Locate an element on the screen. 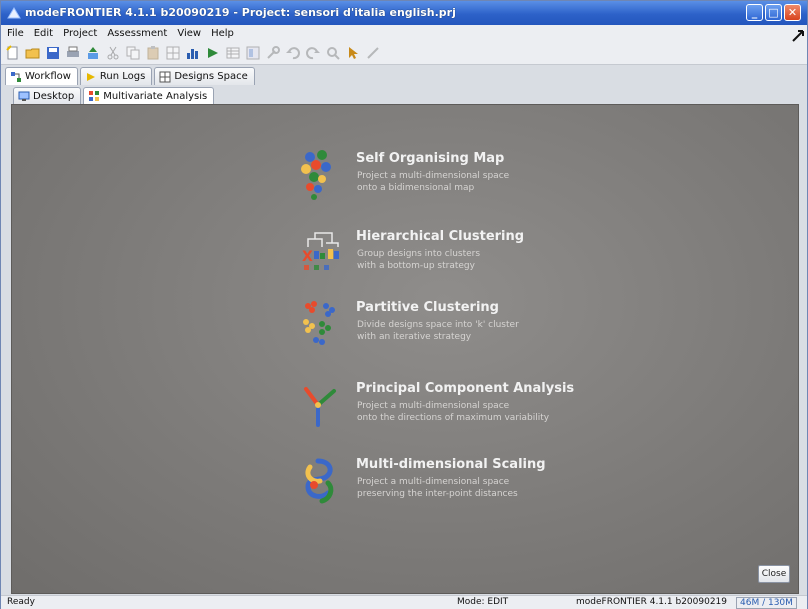 The width and height of the screenshot is (808, 609). analysis-mds-title: Multi-dimensional Scaling is located at coordinates (451, 464).